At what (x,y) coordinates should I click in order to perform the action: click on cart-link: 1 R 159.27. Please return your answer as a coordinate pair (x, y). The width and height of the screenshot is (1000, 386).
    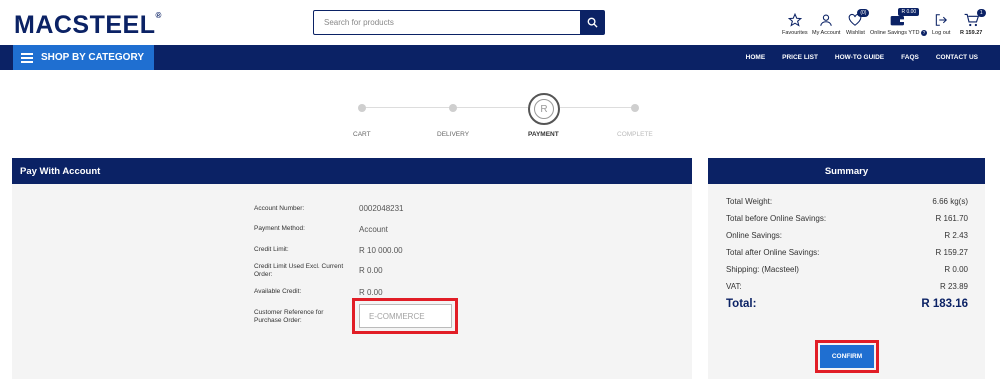
    Looking at the image, I should click on (973, 22).